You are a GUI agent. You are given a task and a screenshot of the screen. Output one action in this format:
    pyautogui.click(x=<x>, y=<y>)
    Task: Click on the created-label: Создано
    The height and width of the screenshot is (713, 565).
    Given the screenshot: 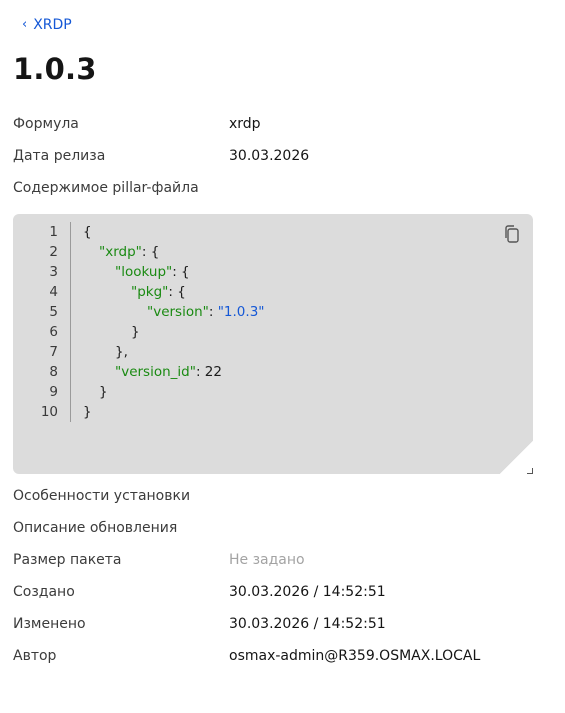 What is the action you would take?
    pyautogui.click(x=44, y=592)
    